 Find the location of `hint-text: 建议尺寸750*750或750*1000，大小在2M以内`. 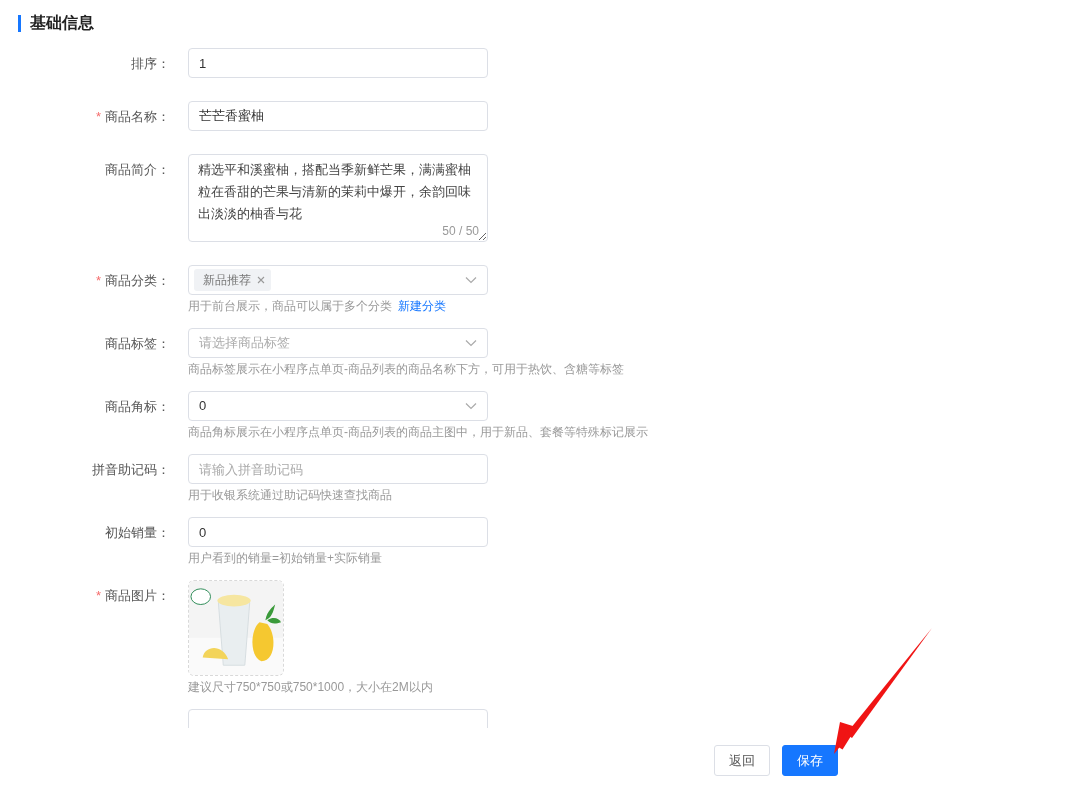

hint-text: 建议尺寸750*750或750*1000，大小在2M以内 is located at coordinates (310, 687).